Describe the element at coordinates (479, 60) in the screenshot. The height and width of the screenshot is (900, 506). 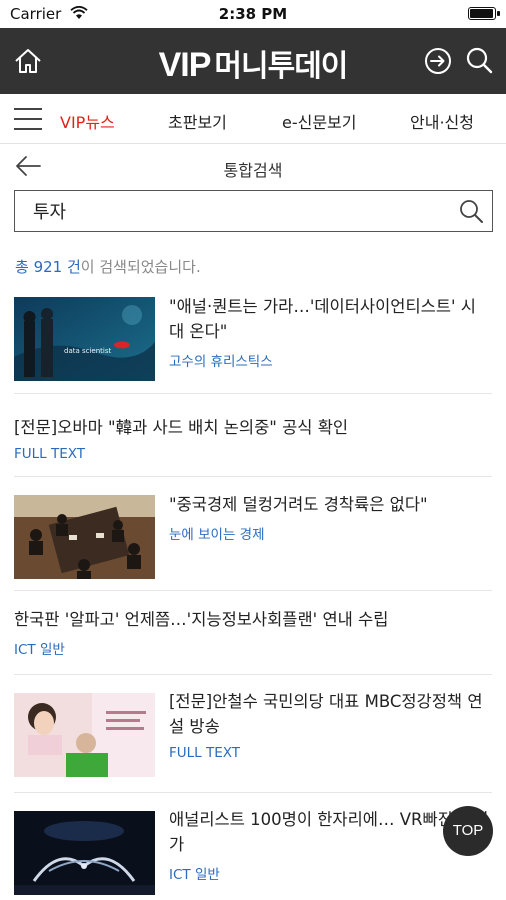
I see `search-icon` at that location.